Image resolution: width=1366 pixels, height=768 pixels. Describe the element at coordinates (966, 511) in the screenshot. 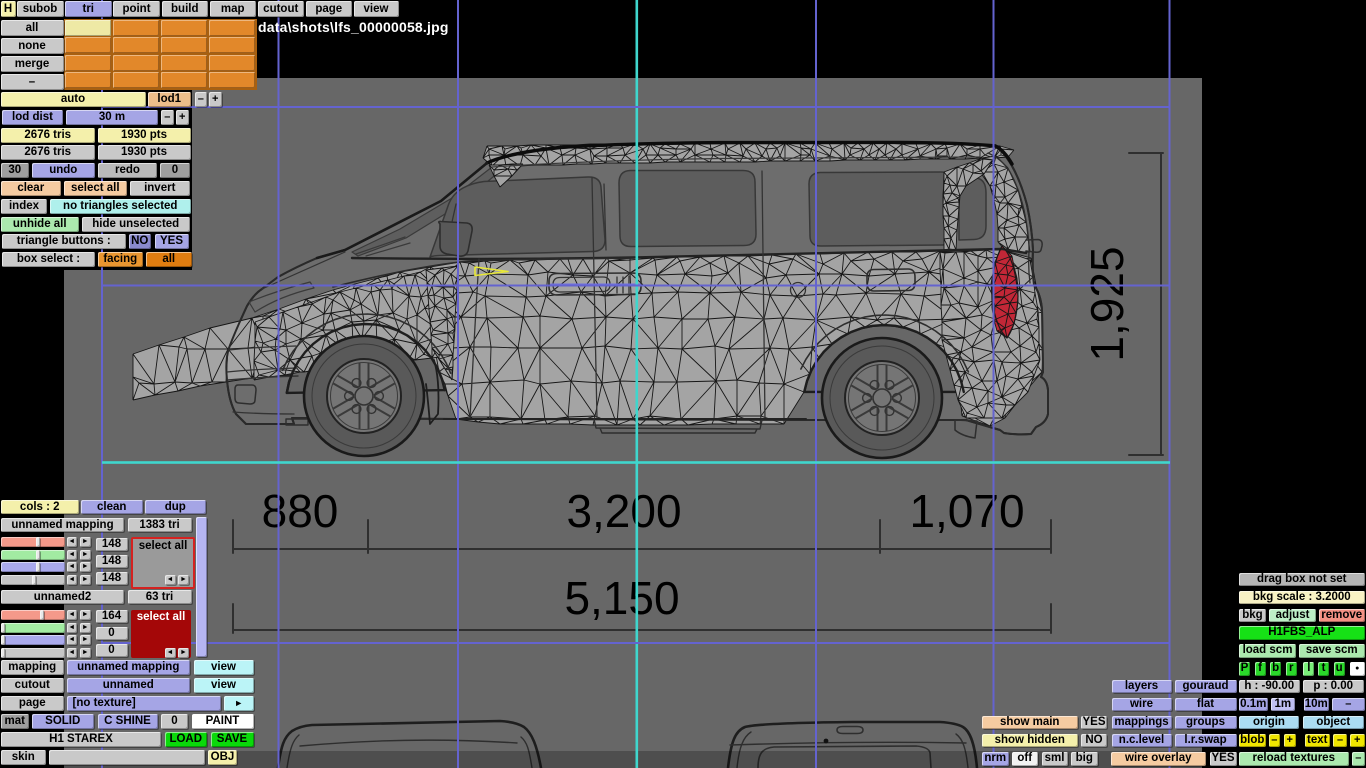

I see `svg-text: 1,070` at that location.